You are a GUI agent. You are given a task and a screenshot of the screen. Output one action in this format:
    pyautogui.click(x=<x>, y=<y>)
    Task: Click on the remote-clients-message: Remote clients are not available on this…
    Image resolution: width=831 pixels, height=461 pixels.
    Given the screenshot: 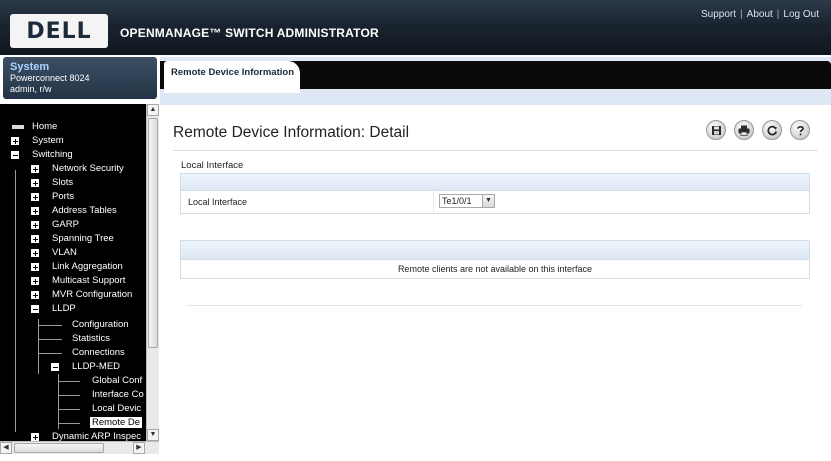 What is the action you would take?
    pyautogui.click(x=495, y=269)
    